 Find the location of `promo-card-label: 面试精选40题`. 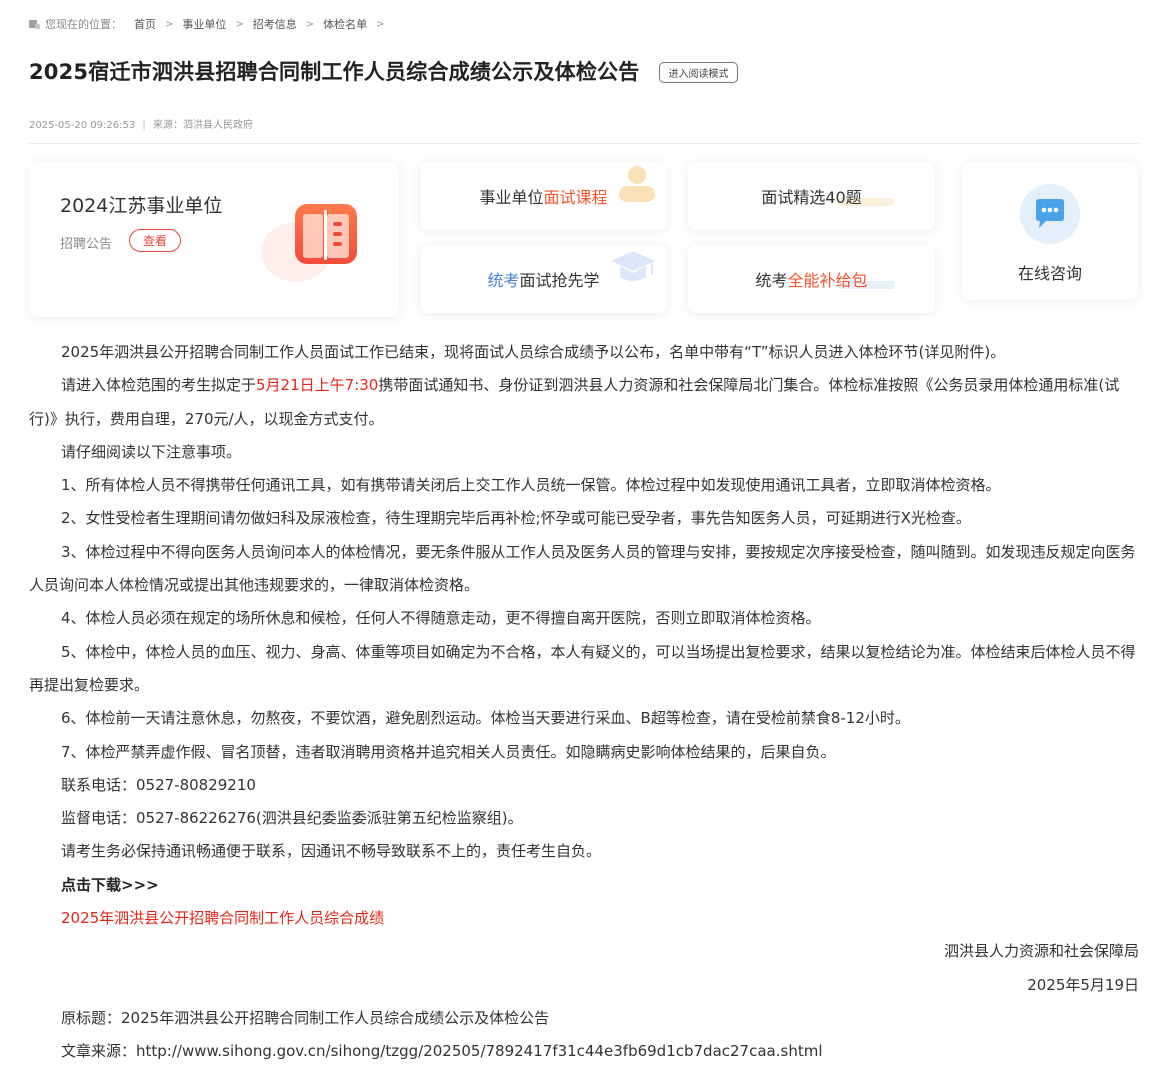

promo-card-label: 面试精选40题 is located at coordinates (811, 197).